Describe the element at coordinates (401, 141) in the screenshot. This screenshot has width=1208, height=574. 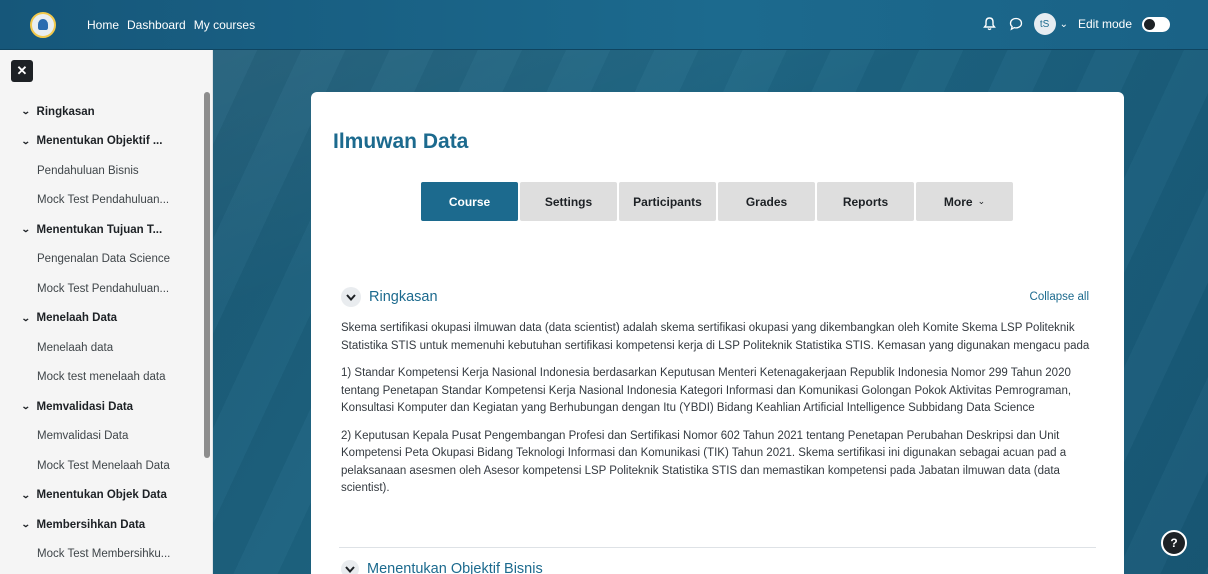
I see `page-title: Ilmuwan Data` at that location.